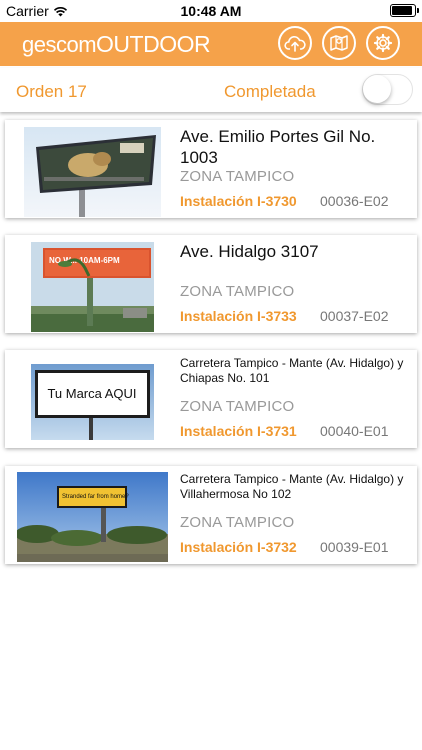 The height and width of the screenshot is (750, 422). I want to click on card-code: 00037-E02, so click(354, 316).